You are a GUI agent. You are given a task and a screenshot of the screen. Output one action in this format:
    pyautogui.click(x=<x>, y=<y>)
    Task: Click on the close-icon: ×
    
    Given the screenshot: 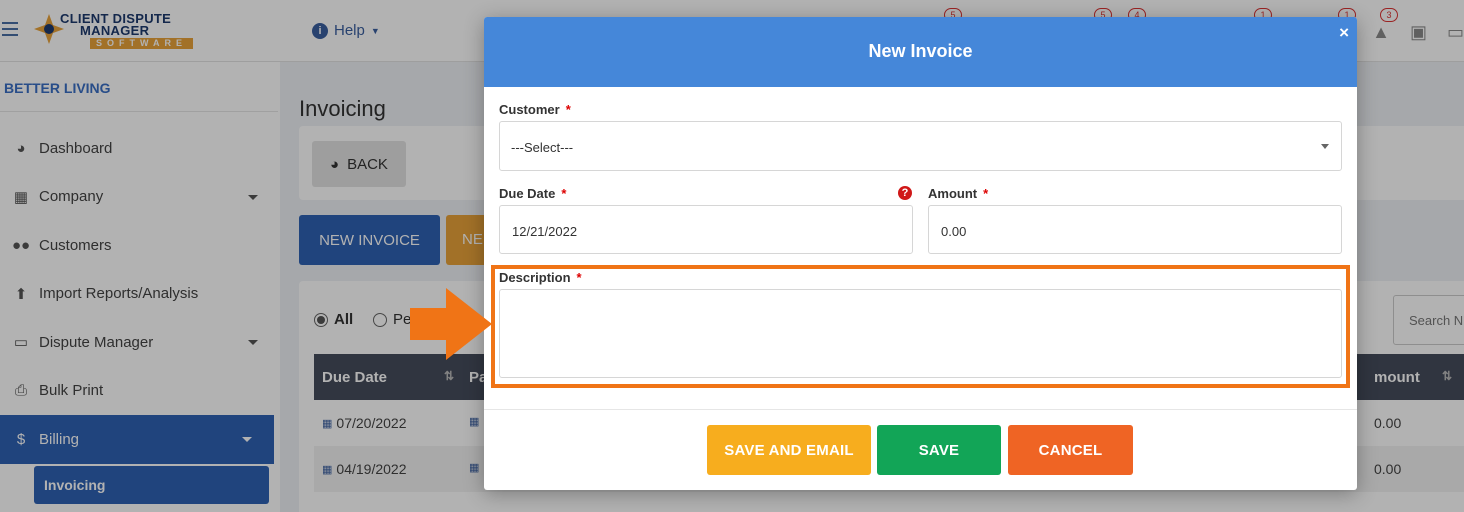 What is the action you would take?
    pyautogui.click(x=1344, y=33)
    